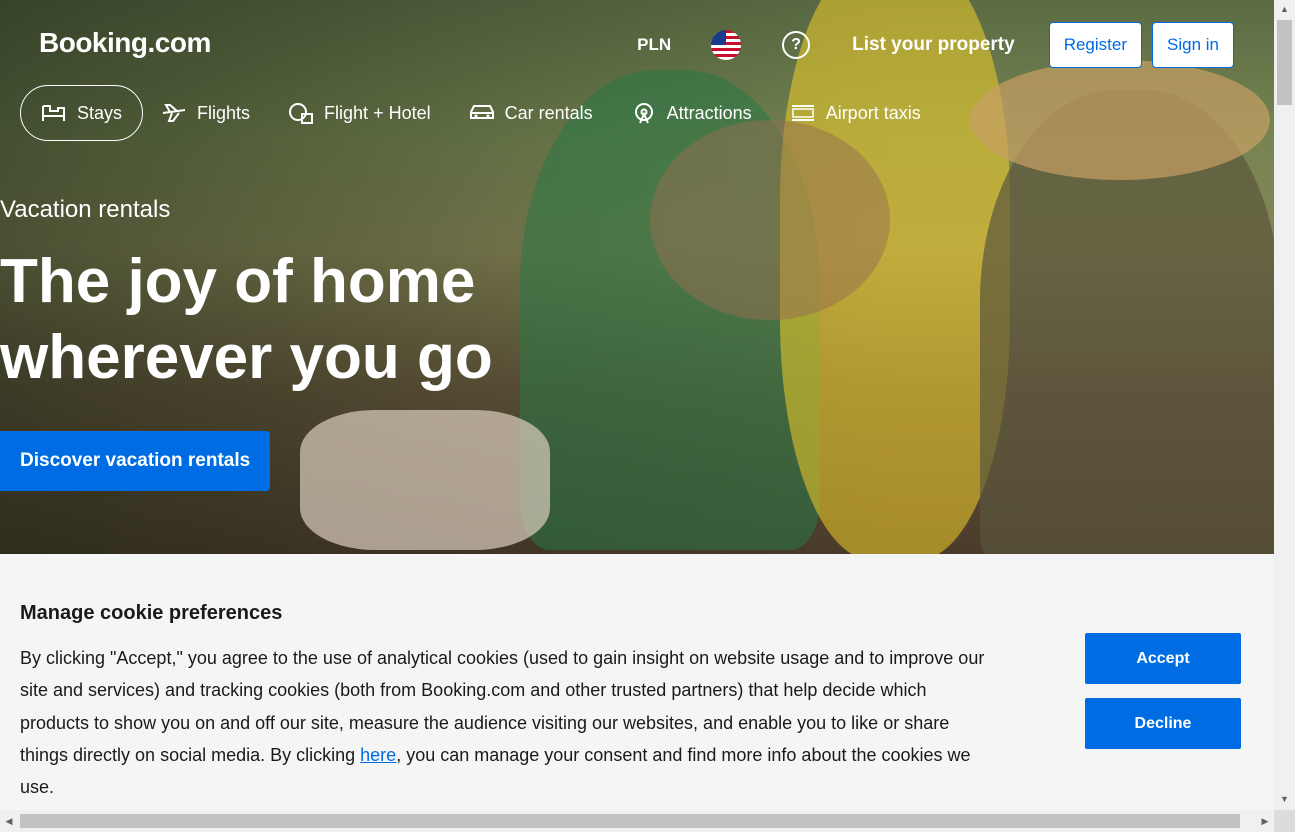 The height and width of the screenshot is (832, 1295). What do you see at coordinates (630, 821) in the screenshot?
I see `horizontal-scroll-thumb` at bounding box center [630, 821].